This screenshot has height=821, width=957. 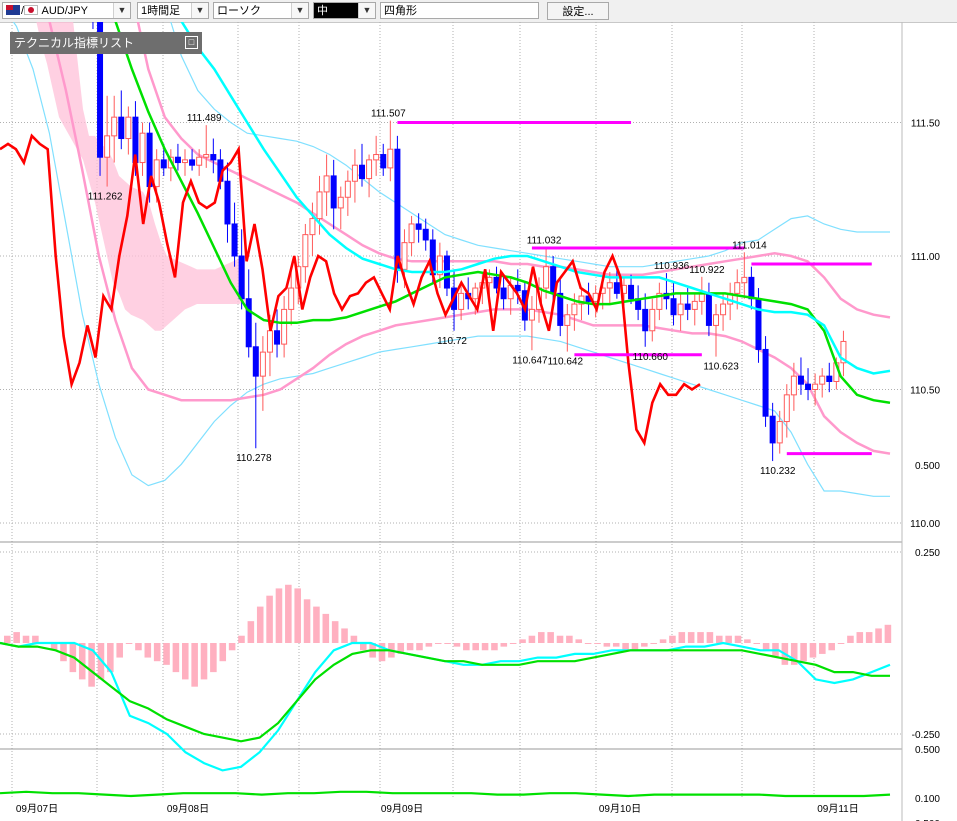 What do you see at coordinates (173, 10) in the screenshot?
I see `timeframe-select: 1時間足 ▼` at bounding box center [173, 10].